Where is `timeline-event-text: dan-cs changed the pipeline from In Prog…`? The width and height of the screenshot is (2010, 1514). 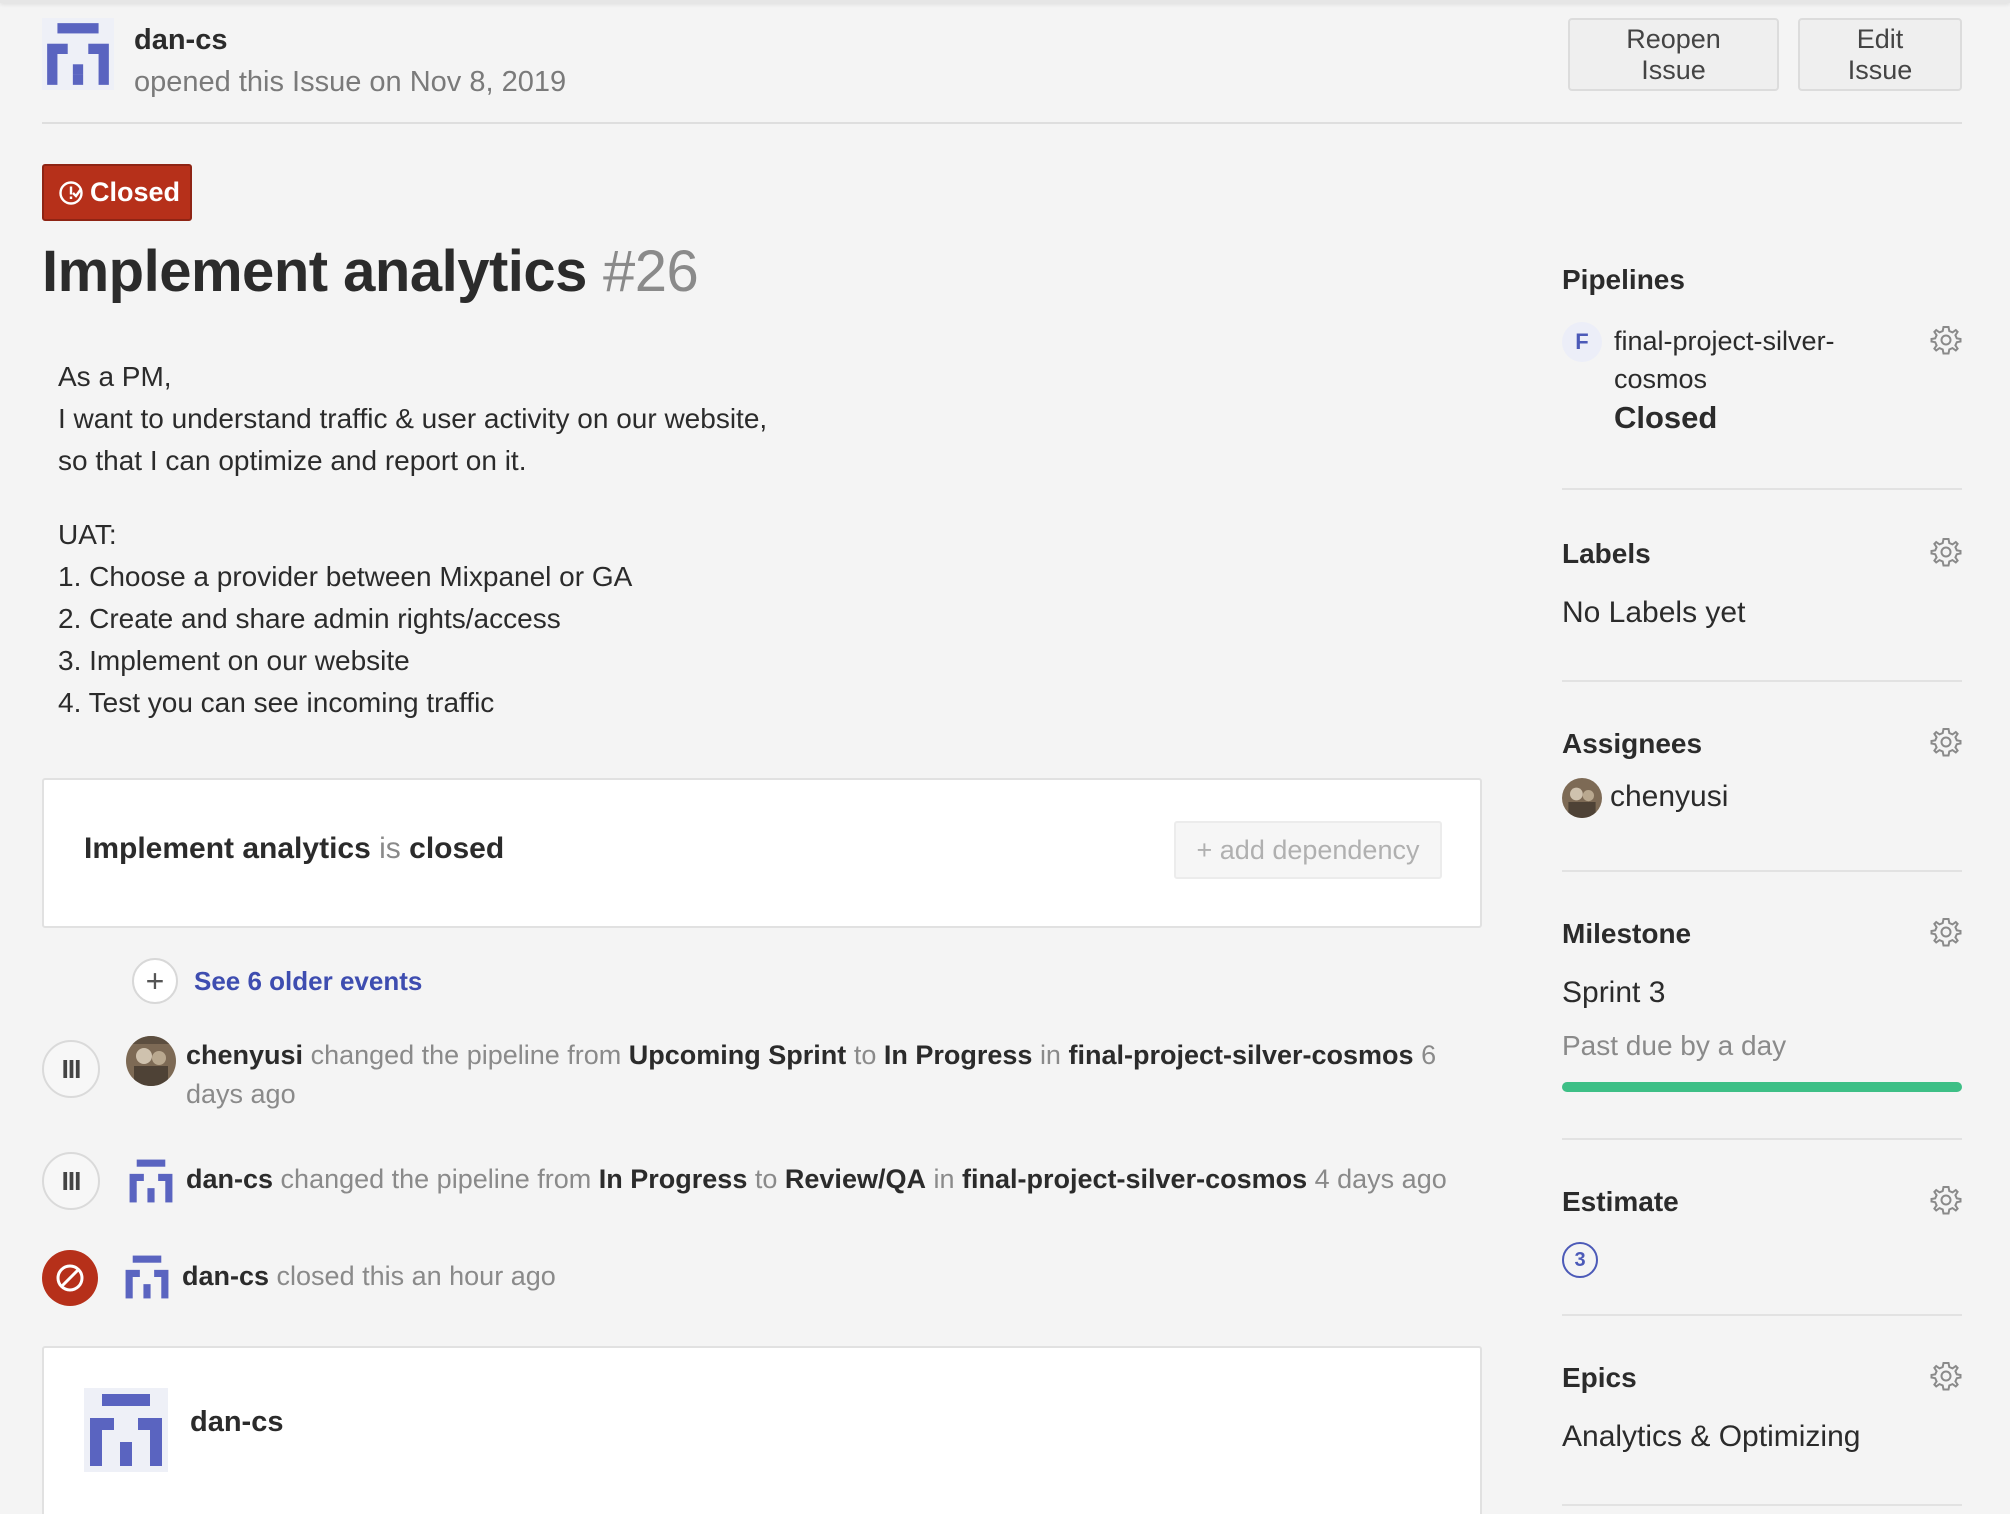
timeline-event-text: dan-cs changed the pipeline from In Prog… is located at coordinates (836, 1179).